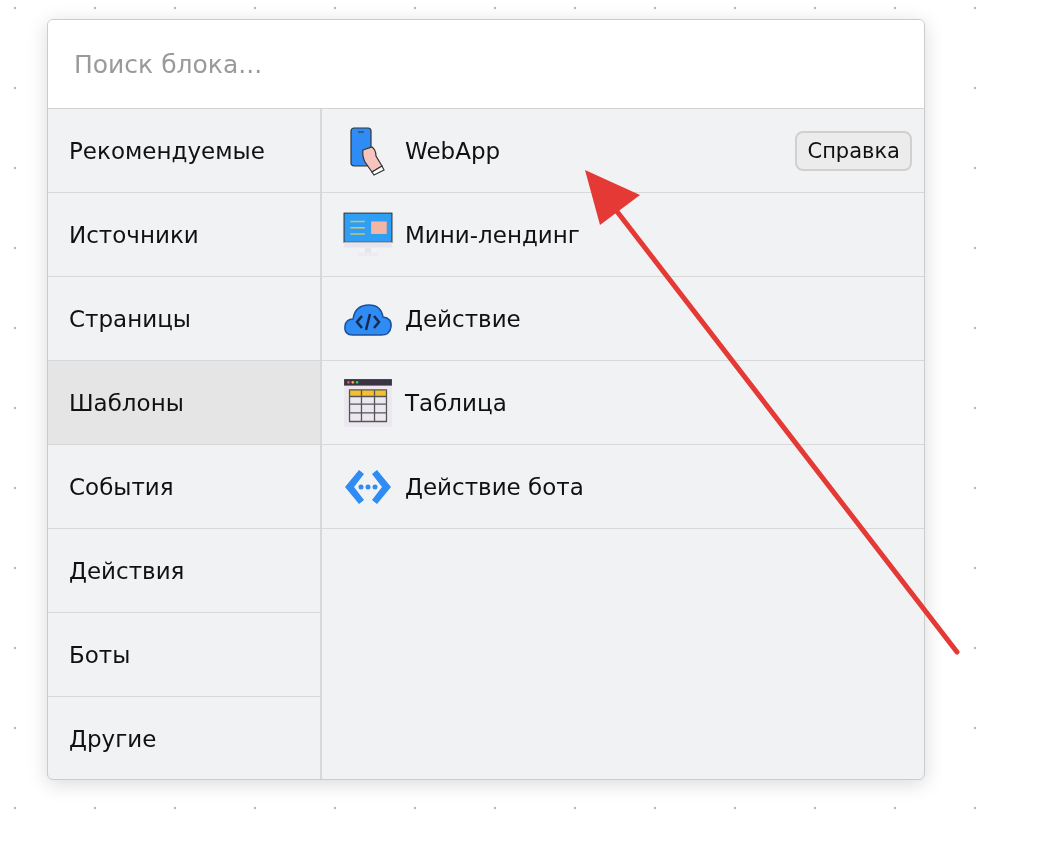 Image resolution: width=1054 pixels, height=856 pixels. I want to click on category-item: Действия, so click(184, 571).